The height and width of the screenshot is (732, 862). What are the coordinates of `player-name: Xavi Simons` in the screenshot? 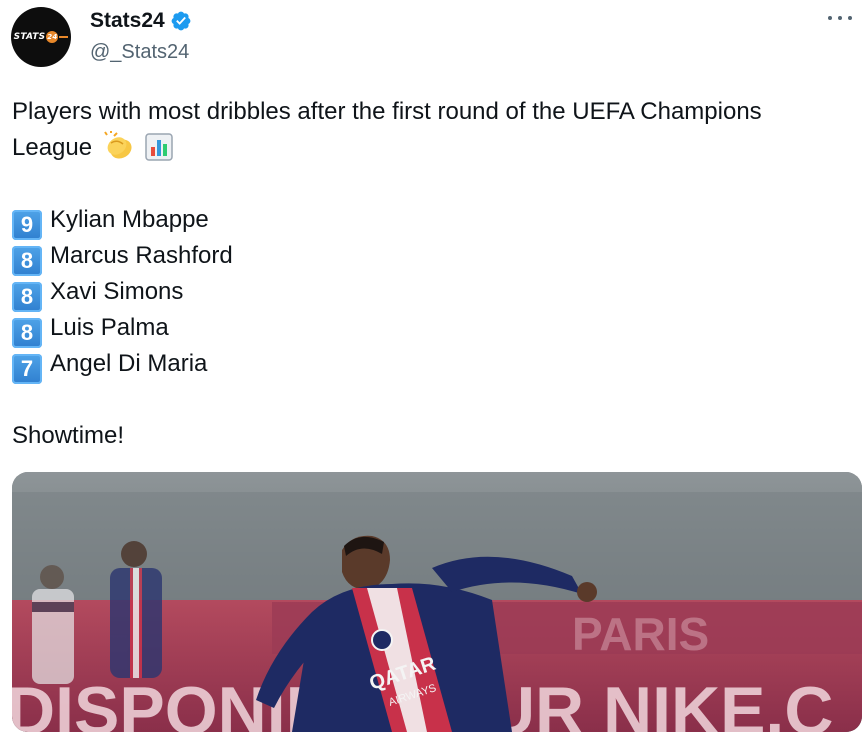 It's located at (117, 291).